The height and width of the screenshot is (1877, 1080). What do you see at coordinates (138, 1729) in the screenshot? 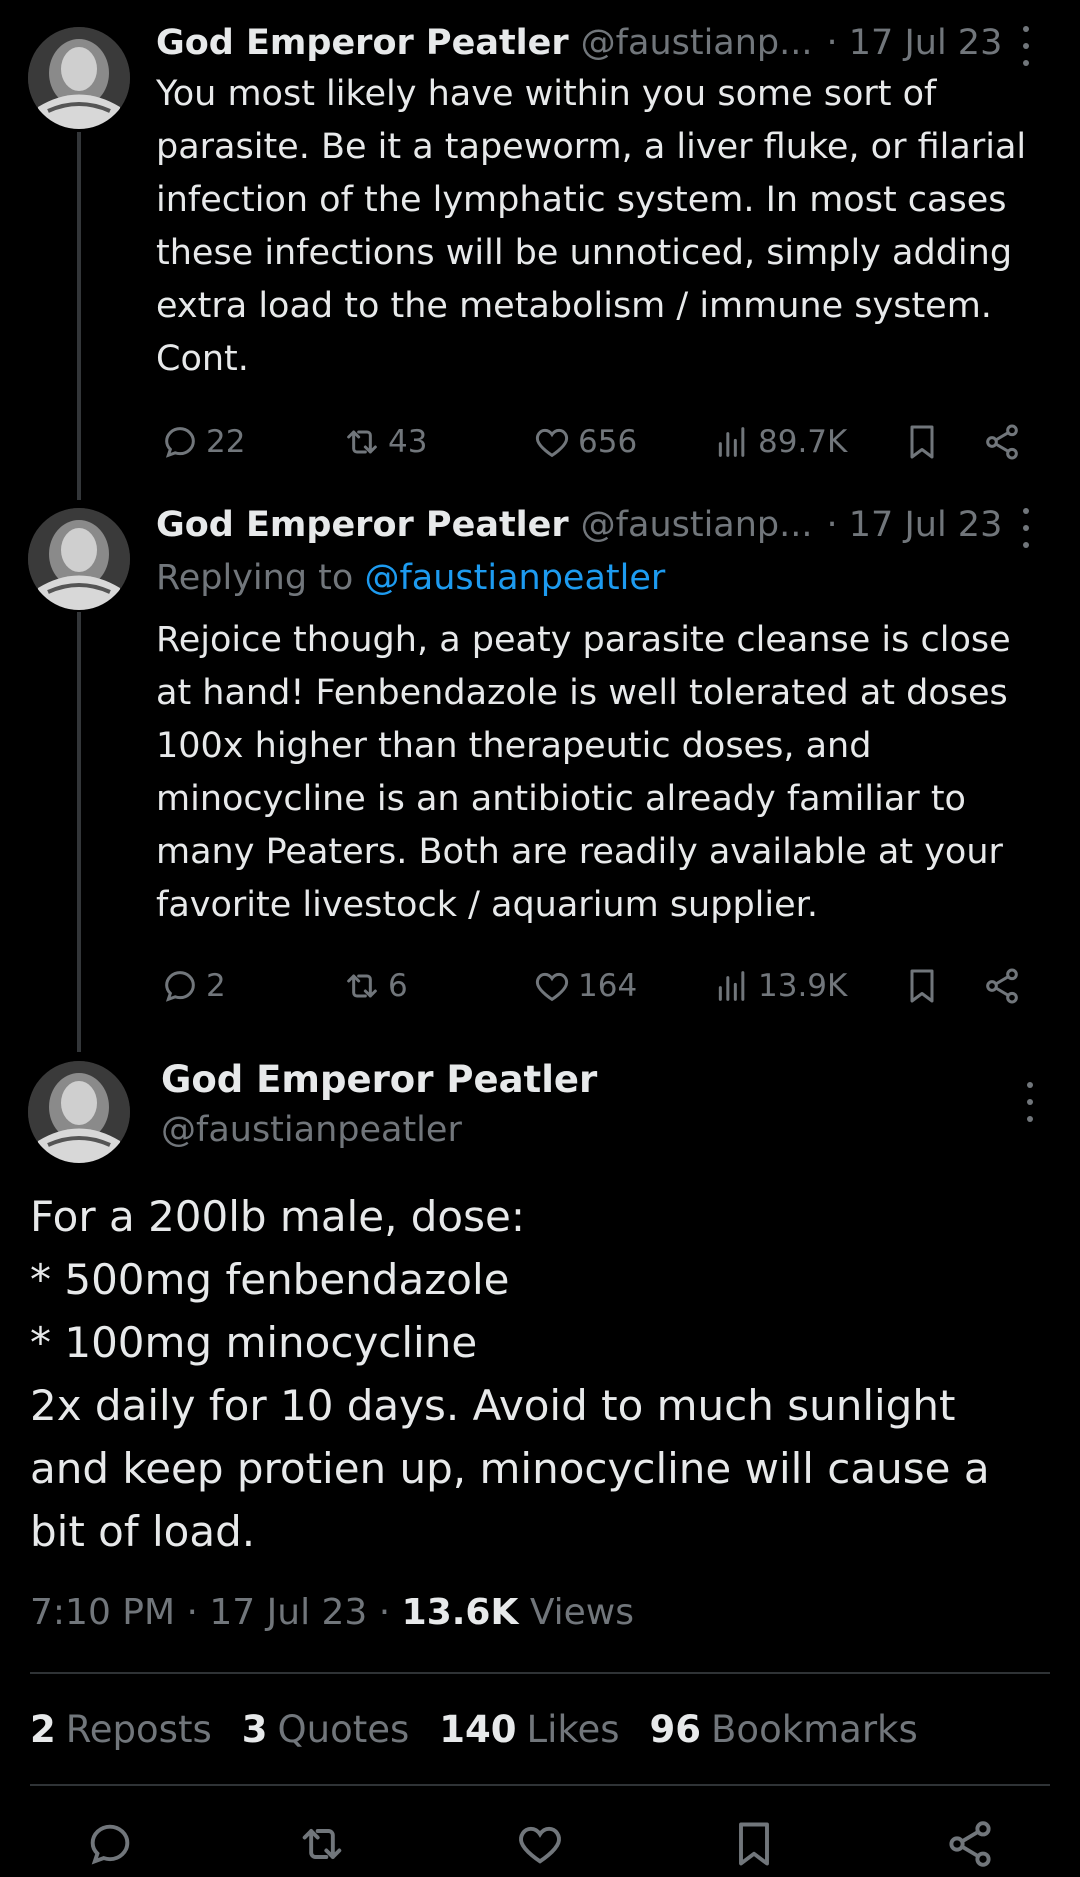
I see `reposts-label: Reposts` at bounding box center [138, 1729].